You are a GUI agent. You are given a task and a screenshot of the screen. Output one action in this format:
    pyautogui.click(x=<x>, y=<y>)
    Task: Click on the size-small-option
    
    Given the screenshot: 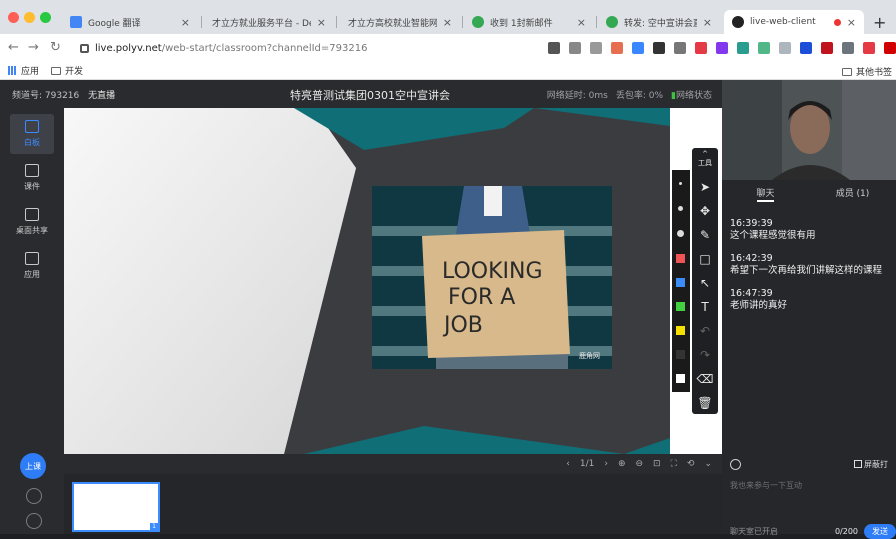 What is the action you would take?
    pyautogui.click(x=680, y=183)
    